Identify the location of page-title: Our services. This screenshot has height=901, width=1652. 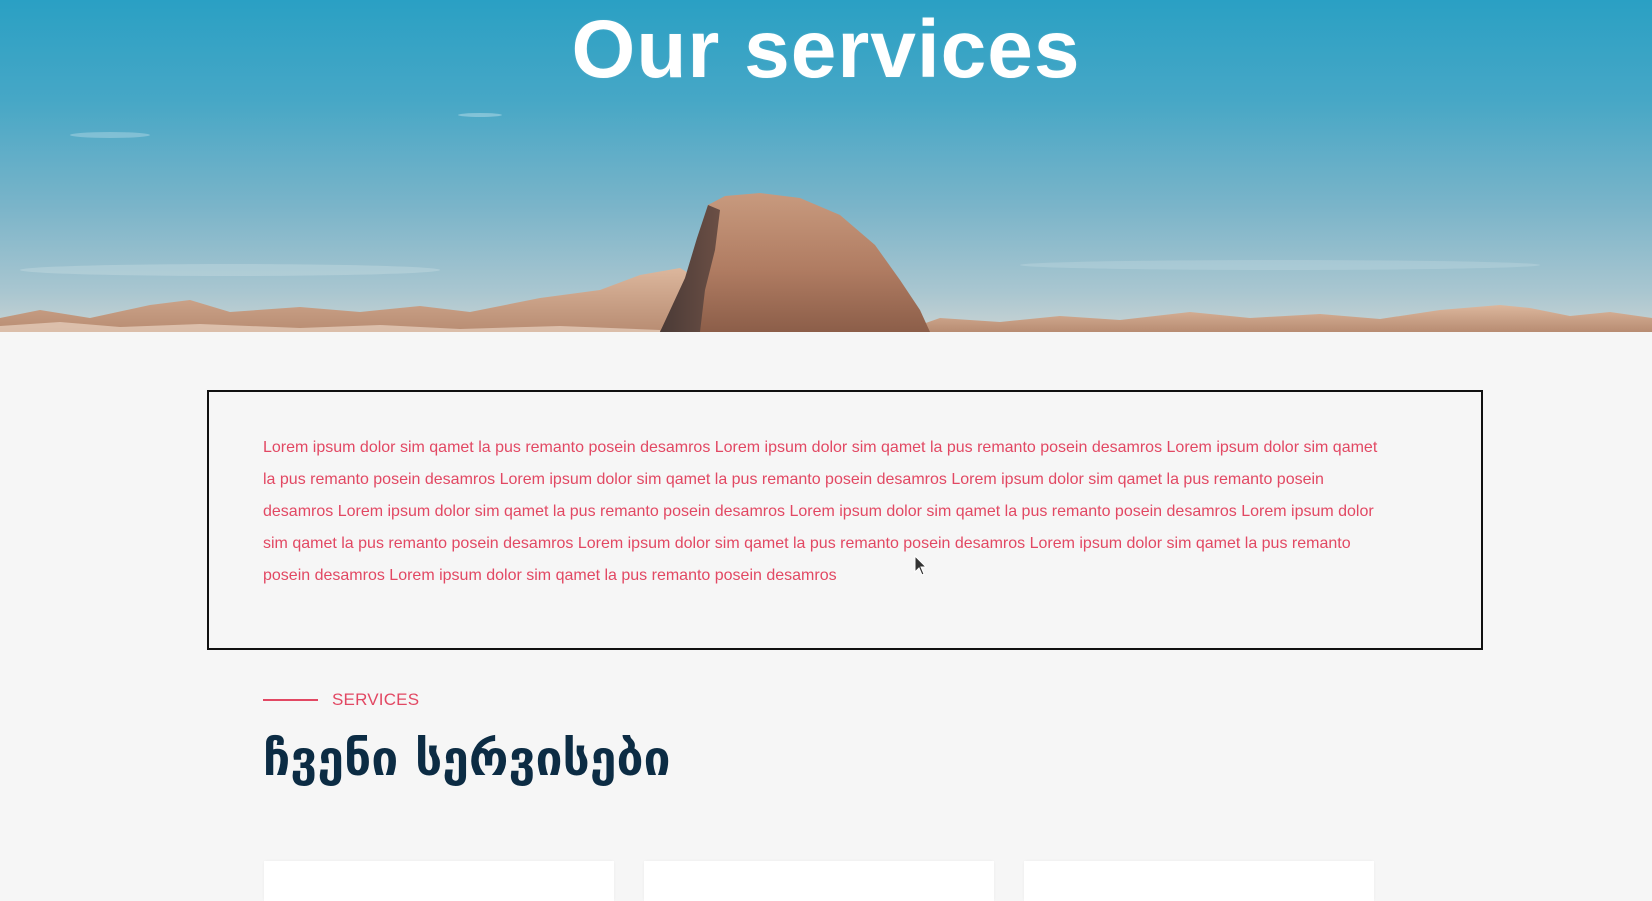
(826, 49).